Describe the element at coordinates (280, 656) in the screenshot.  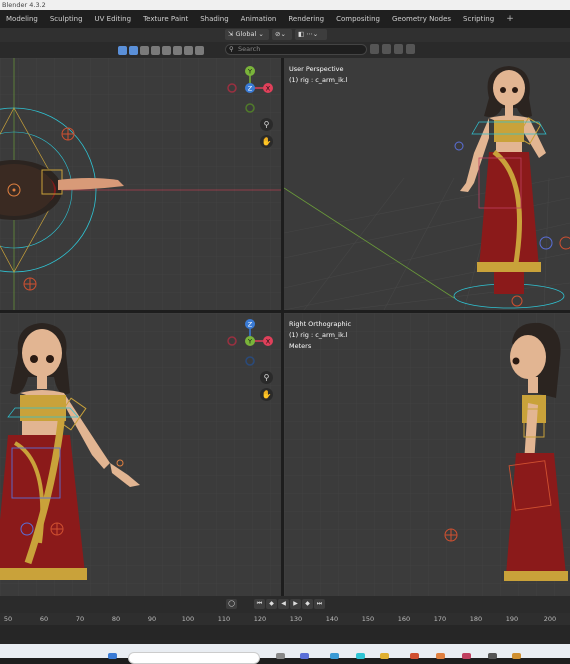
I see `task-view-icon` at that location.